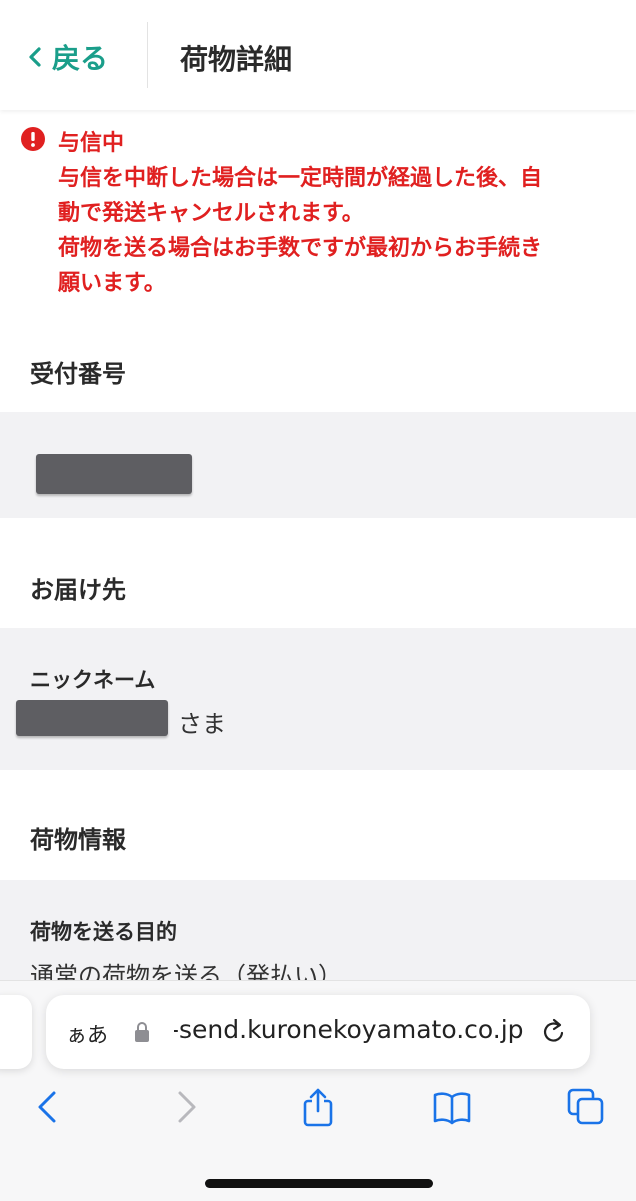 The width and height of the screenshot is (636, 1201). Describe the element at coordinates (16, 1032) in the screenshot. I see `previous-tab-preview` at that location.